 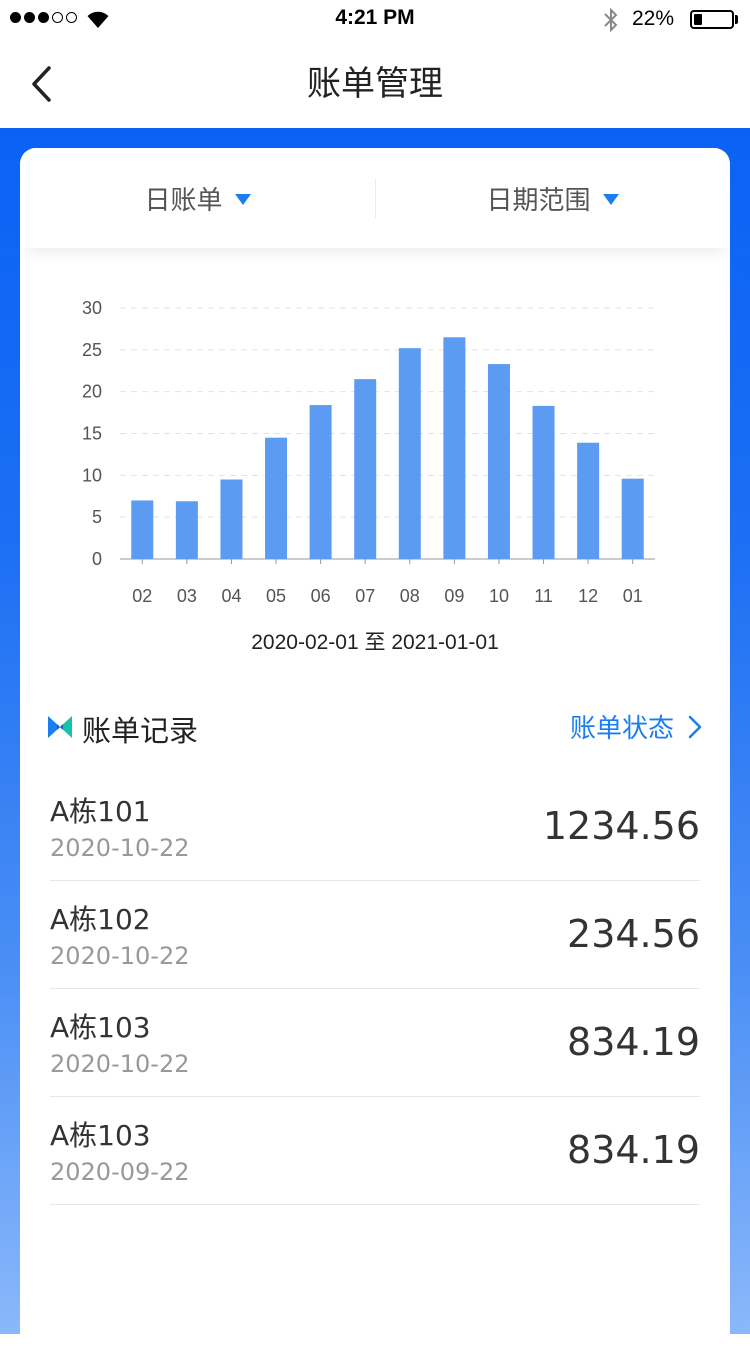 What do you see at coordinates (140, 731) in the screenshot?
I see `records-title: 账单记录` at bounding box center [140, 731].